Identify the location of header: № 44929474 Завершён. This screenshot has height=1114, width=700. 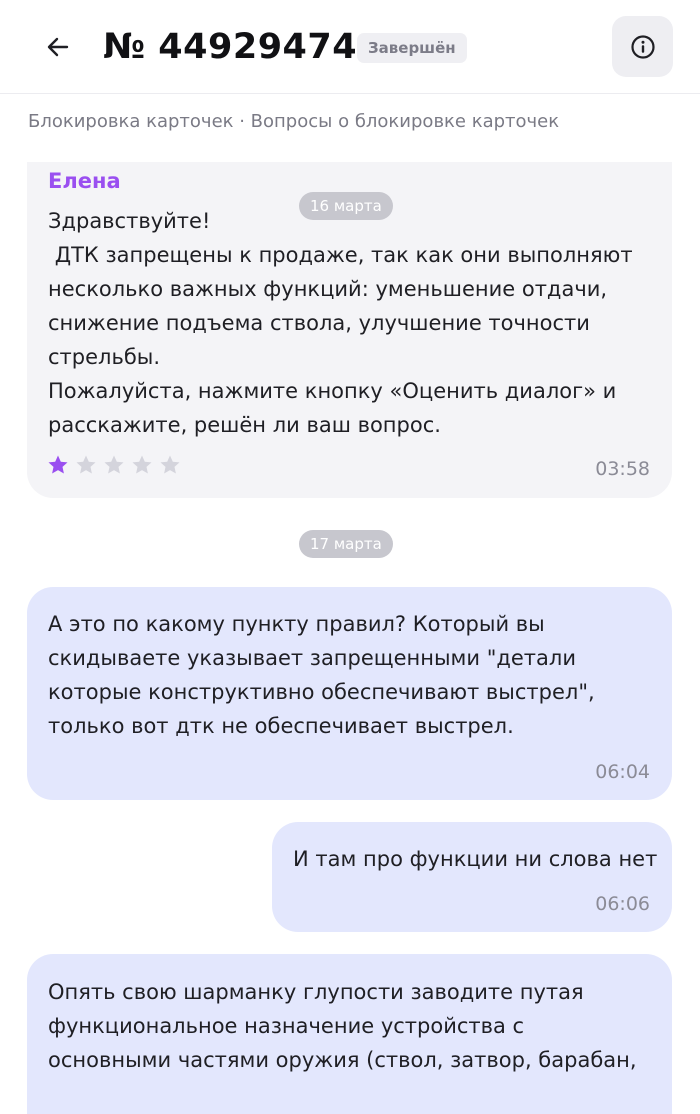
(350, 47).